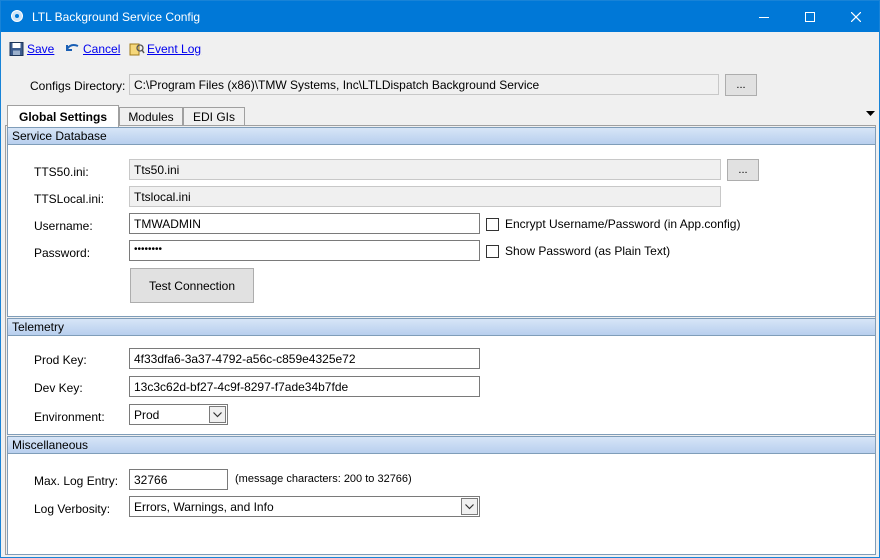  What do you see at coordinates (137, 49) in the screenshot?
I see `log-search-icon` at bounding box center [137, 49].